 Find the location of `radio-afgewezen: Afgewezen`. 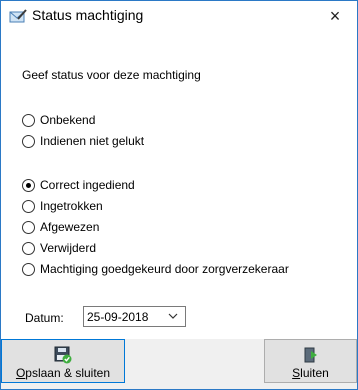

radio-afgewezen: Afgewezen is located at coordinates (60, 227).